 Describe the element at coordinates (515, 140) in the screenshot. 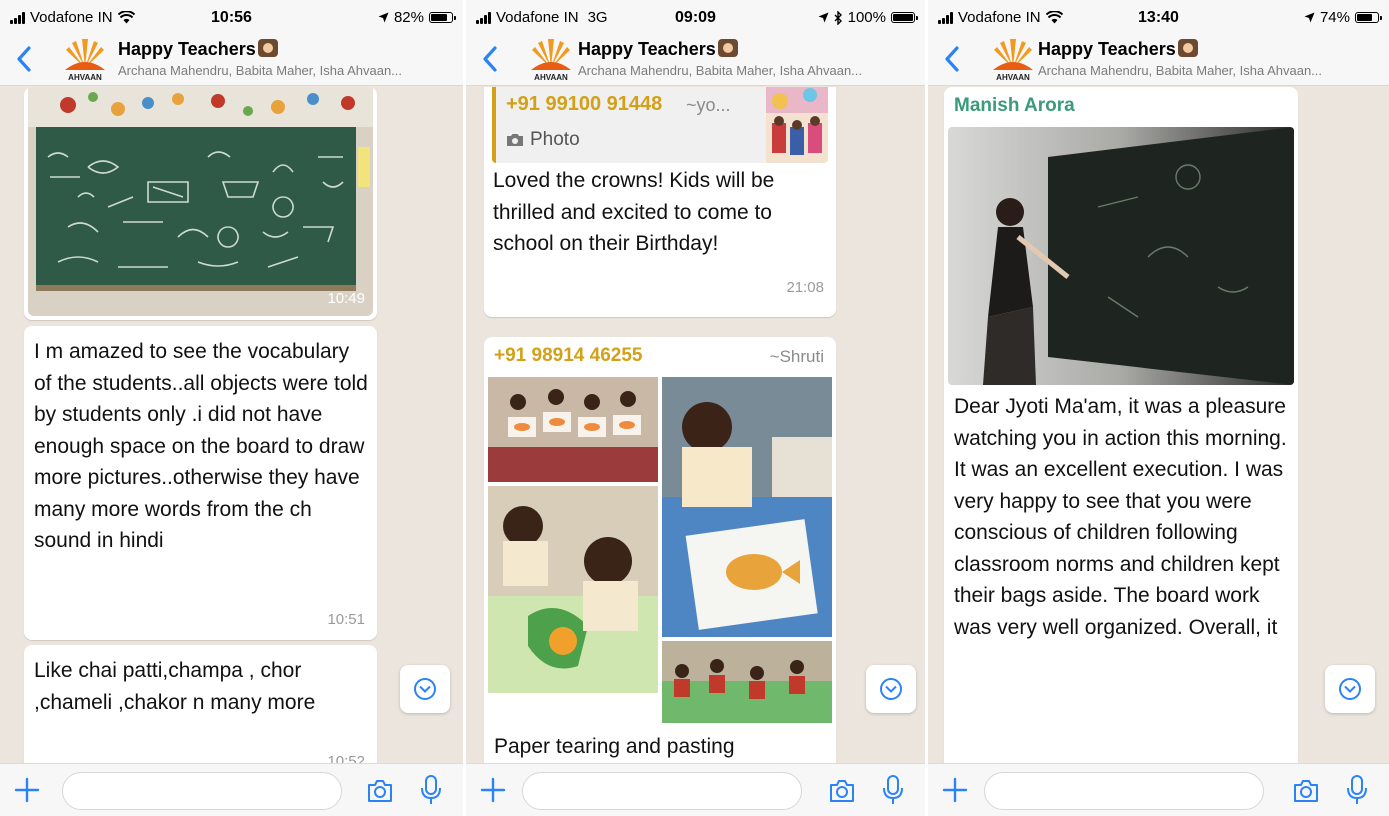

I see `camera-small-icon` at that location.